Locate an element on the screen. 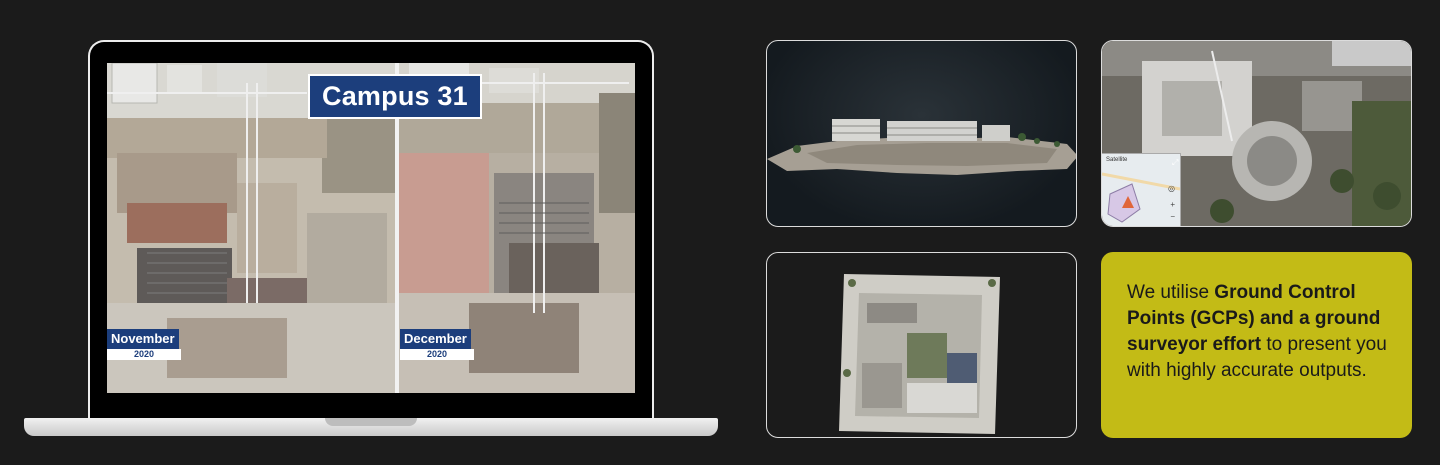 The height and width of the screenshot is (465, 1440). info-text-start: We utilise is located at coordinates (1171, 292).